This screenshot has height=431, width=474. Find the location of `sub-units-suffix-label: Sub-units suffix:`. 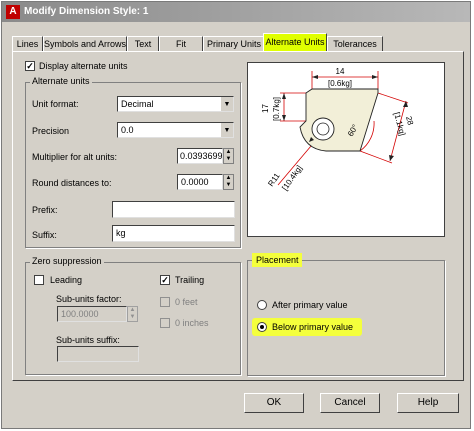

sub-units-suffix-label: Sub-units suffix: is located at coordinates (88, 340).